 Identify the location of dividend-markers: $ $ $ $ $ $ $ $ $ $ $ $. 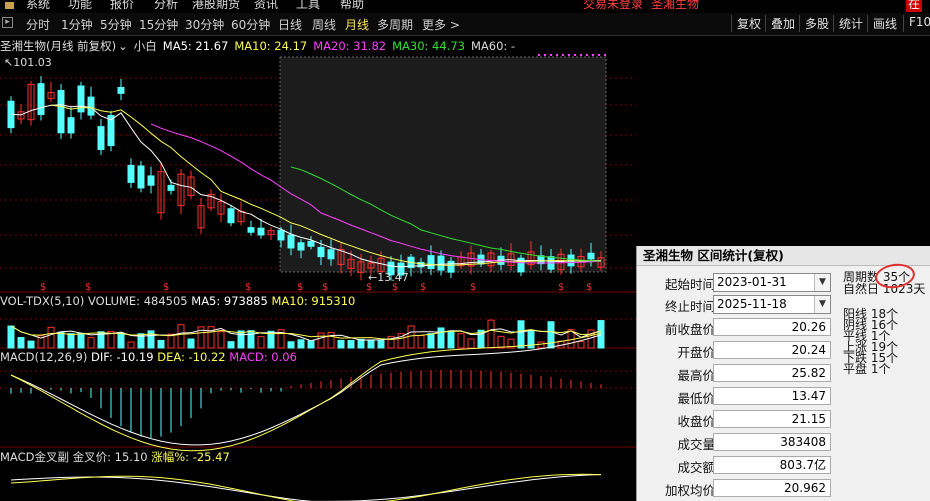
(316, 287).